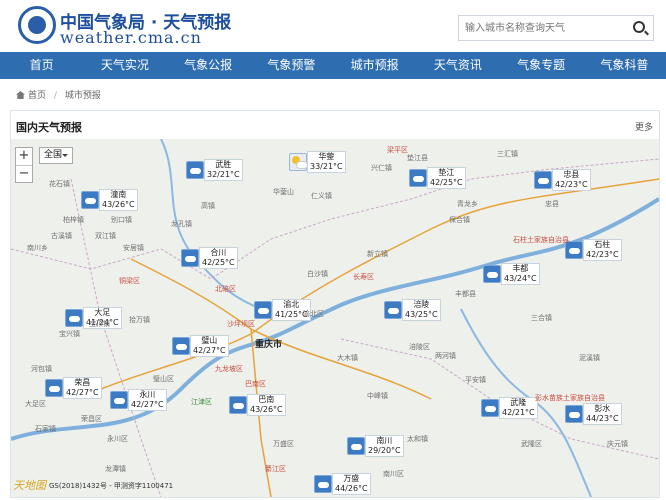  I want to click on city-temp: 32/21°C, so click(223, 174).